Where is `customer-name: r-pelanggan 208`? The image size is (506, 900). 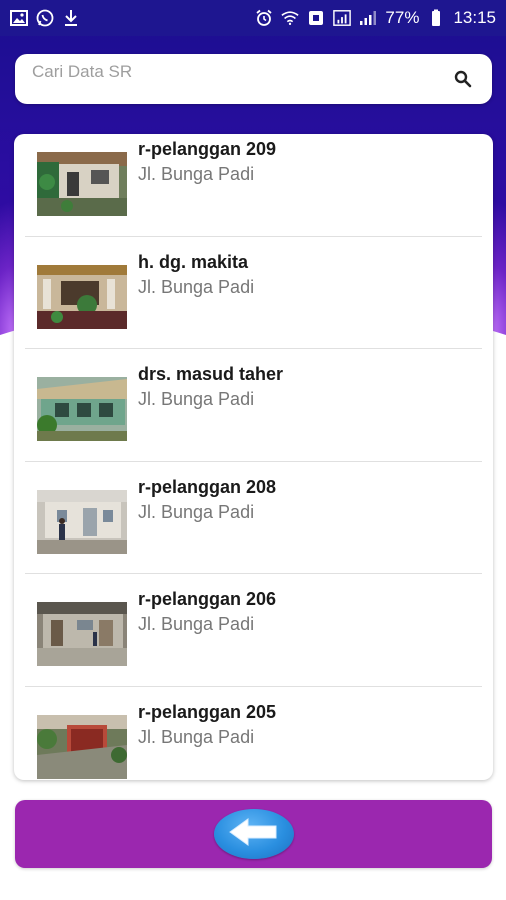
customer-name: r-pelanggan 208 is located at coordinates (207, 486).